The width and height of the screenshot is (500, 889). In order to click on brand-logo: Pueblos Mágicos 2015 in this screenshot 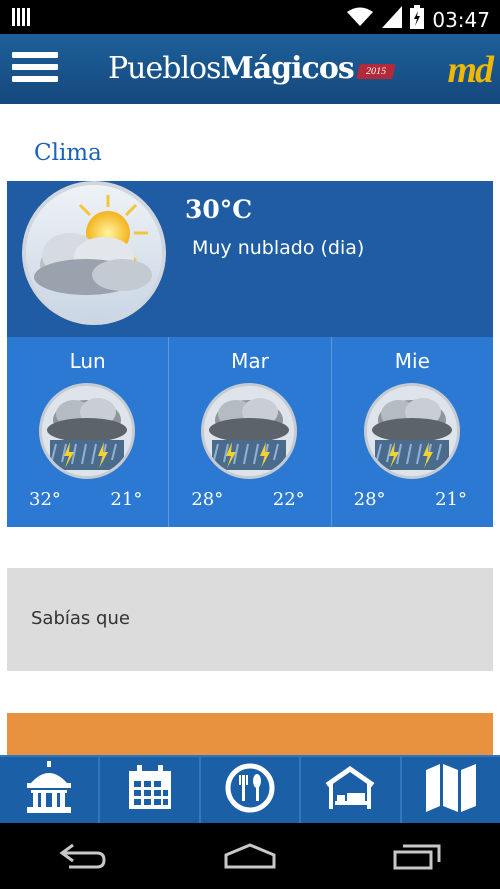, I will do `click(252, 68)`.